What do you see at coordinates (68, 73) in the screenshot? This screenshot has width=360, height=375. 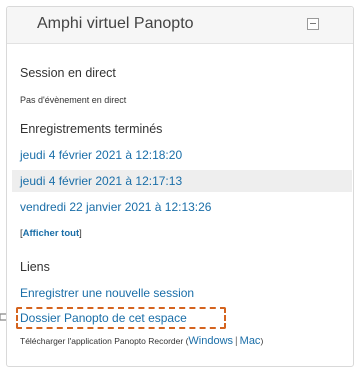 I see `live-session-heading: Session en direct` at bounding box center [68, 73].